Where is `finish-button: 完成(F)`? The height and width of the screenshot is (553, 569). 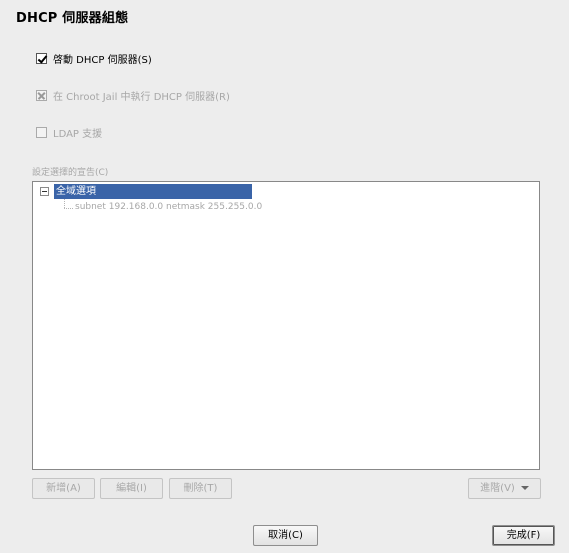
finish-button: 完成(F) is located at coordinates (523, 535).